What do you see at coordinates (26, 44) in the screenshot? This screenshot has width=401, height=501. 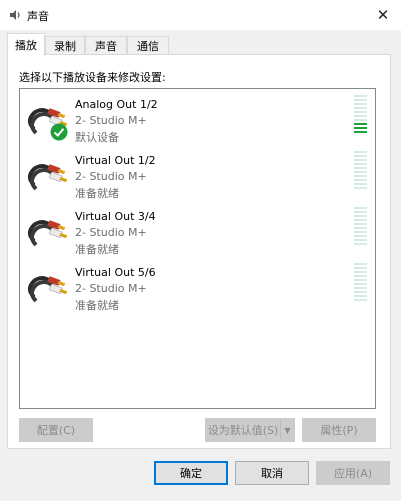 I see `tab-playback: 播放` at bounding box center [26, 44].